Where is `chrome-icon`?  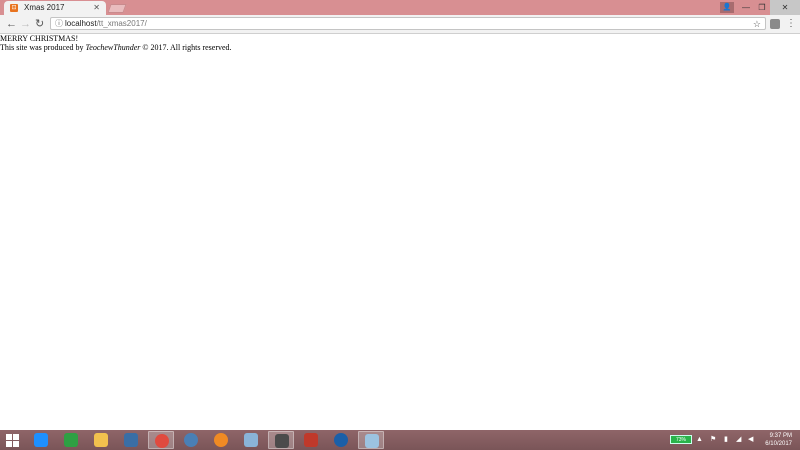
chrome-icon is located at coordinates (162, 441).